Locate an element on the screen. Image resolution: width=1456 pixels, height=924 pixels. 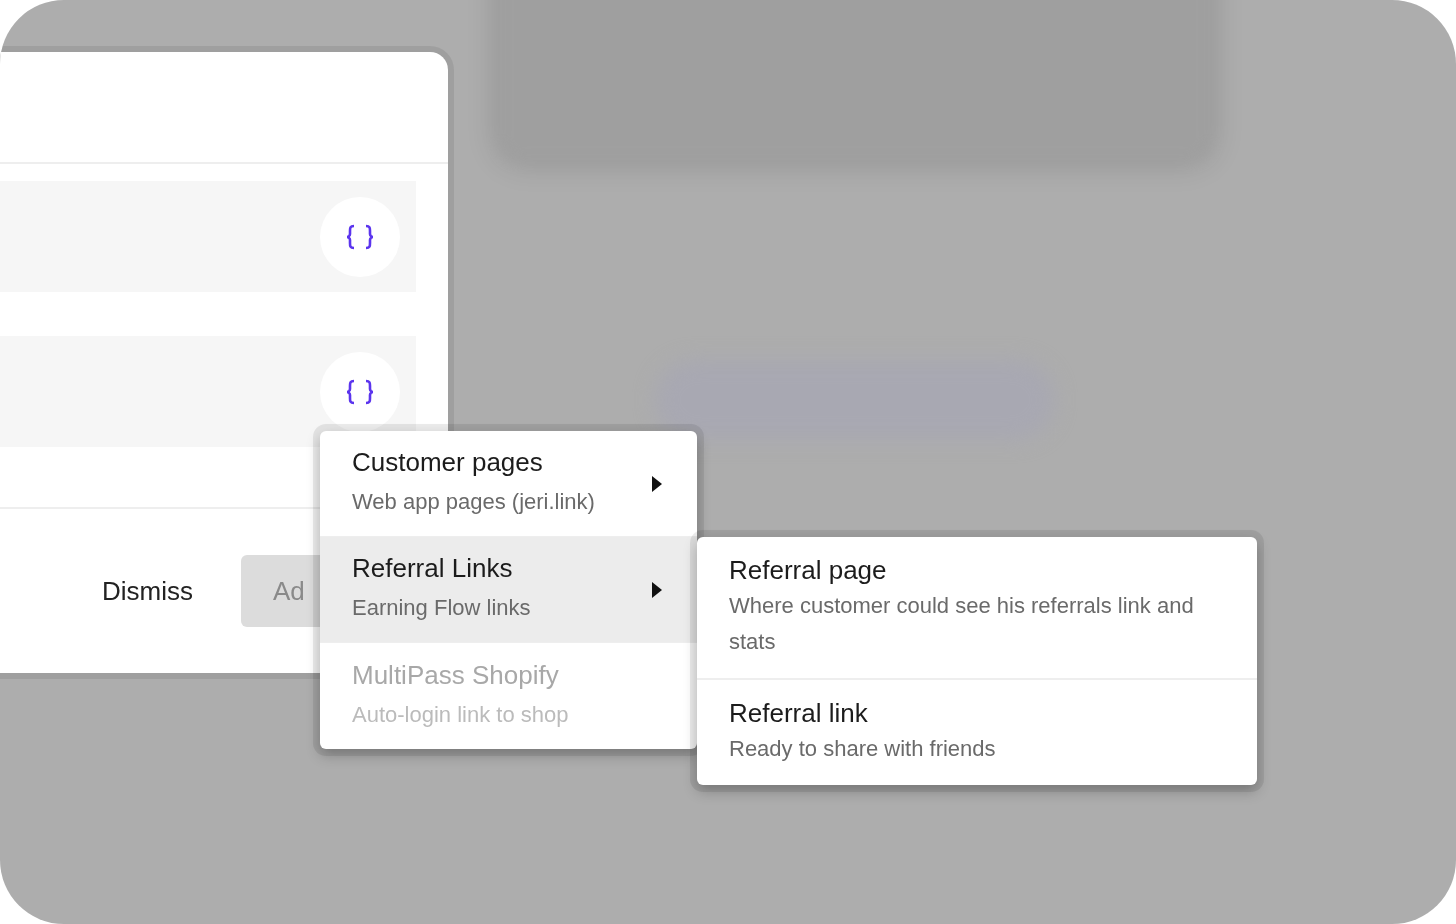
menu-item-subtitle: Earning Flow links is located at coordinates (441, 608).